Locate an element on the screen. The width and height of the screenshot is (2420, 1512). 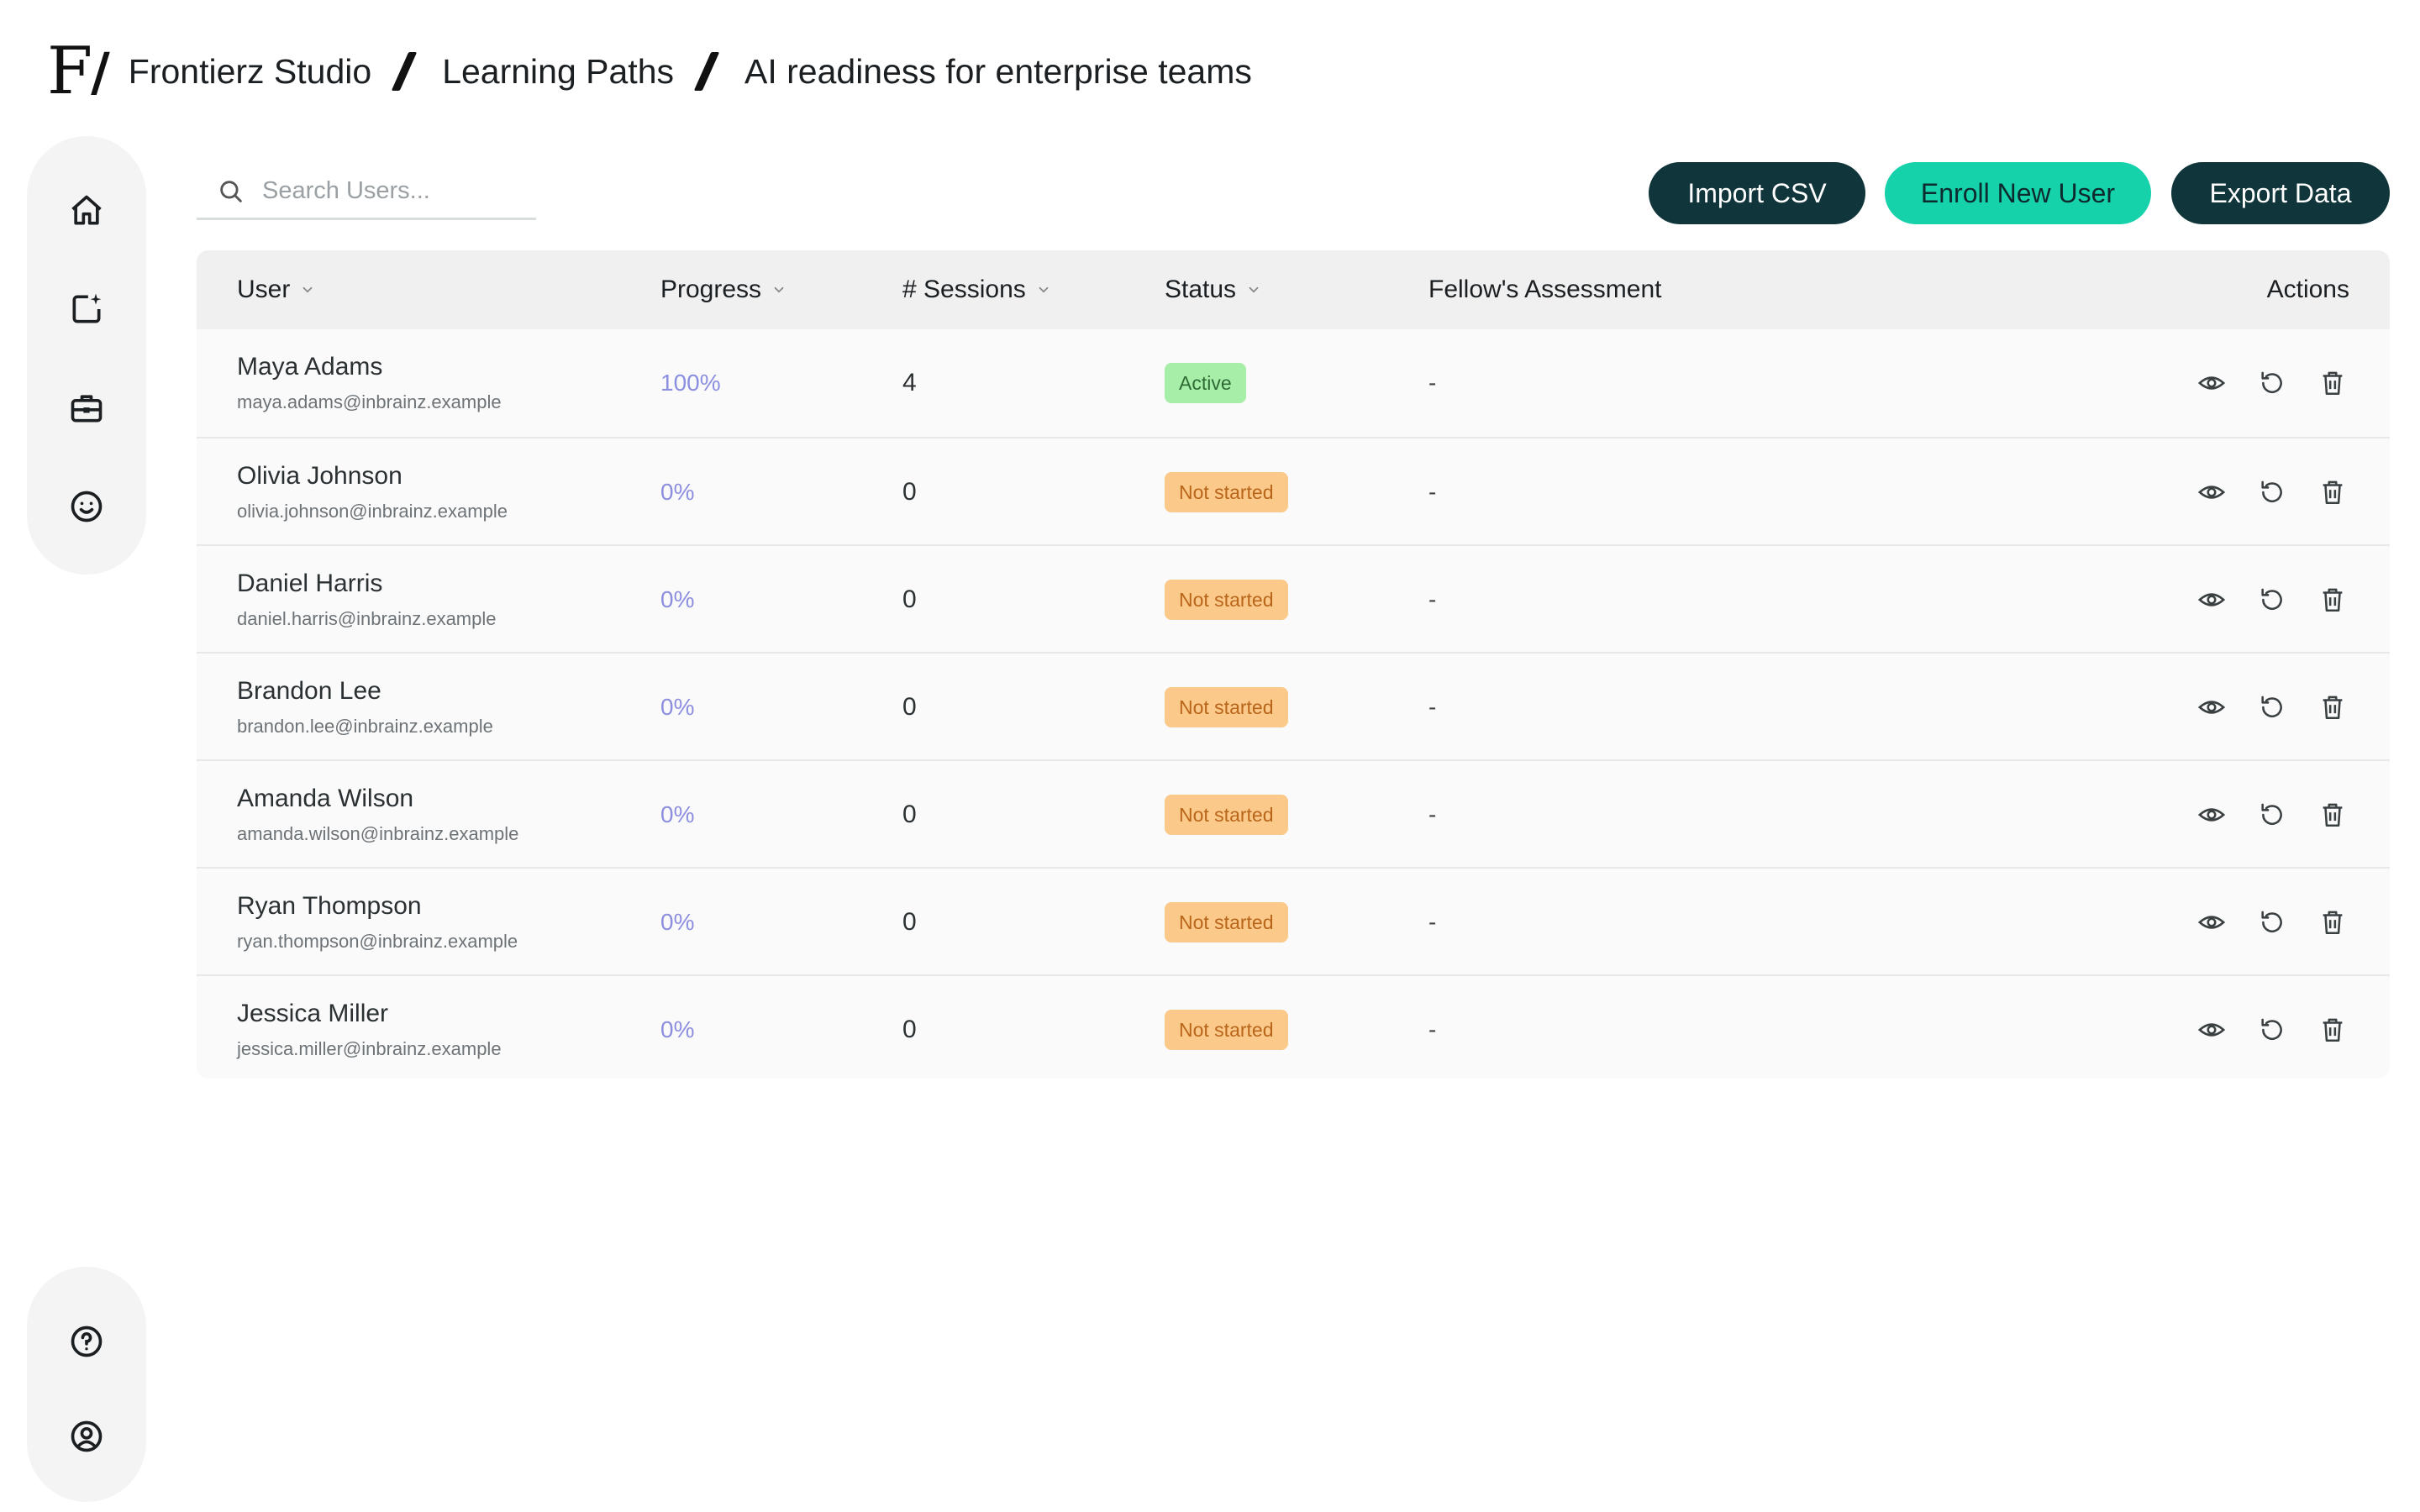
sidebar-item-create is located at coordinates (86, 310).